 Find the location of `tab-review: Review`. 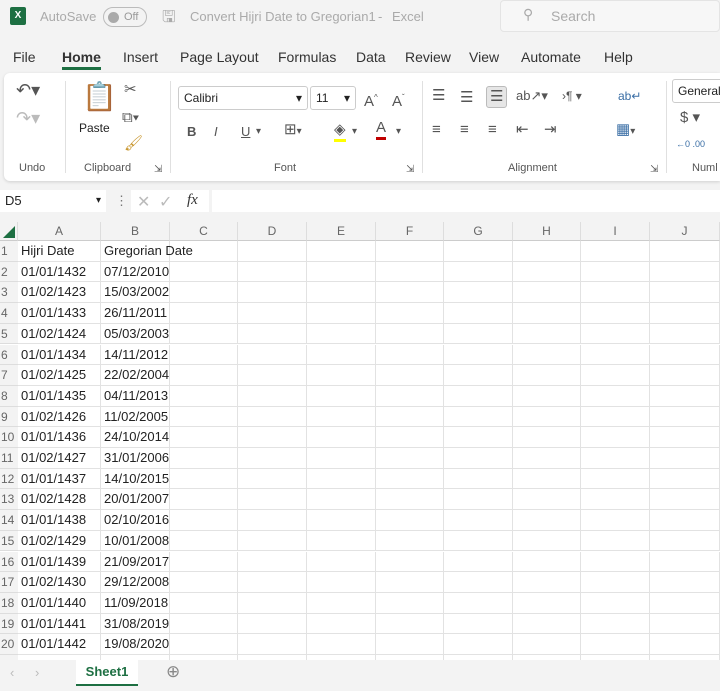

tab-review: Review is located at coordinates (428, 57).